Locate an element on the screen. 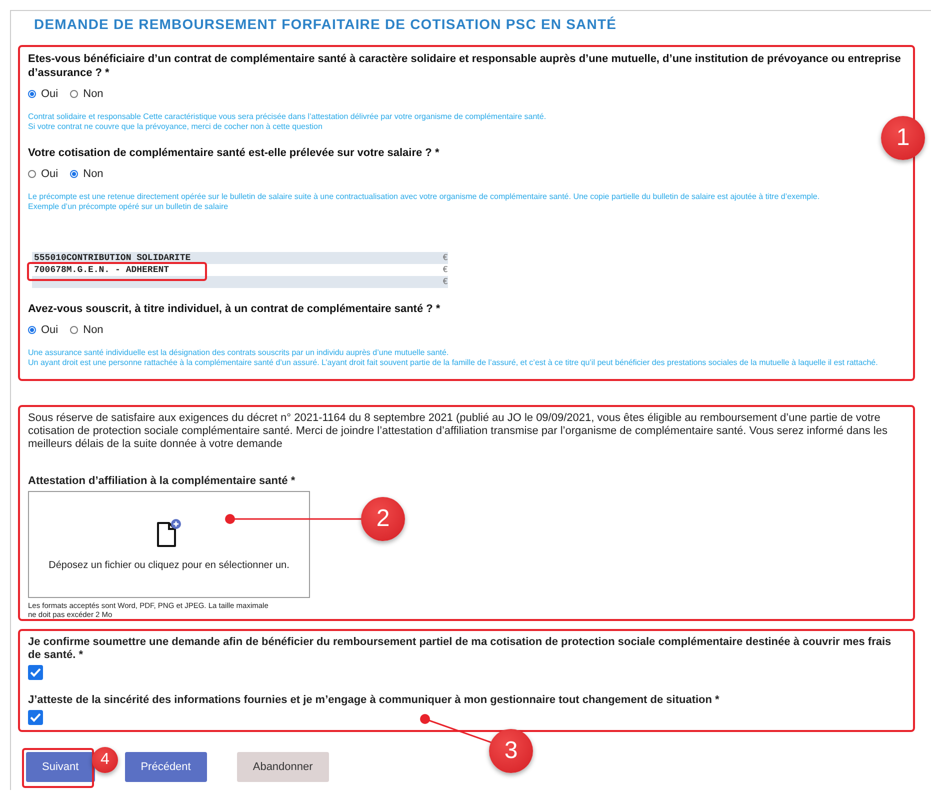 This screenshot has width=931, height=791. notice-text: Sous réserve de satisfaire aux exigences du décret n° 2021-1164 du 8 septembre 2021 (publié au JO le 09/09/2021, vous êtes éligible au remboursement d’une partie de votre cotisation de protection sociale complémentaire santé. Merci de joindre l’attestation d’affiliation transmise par l’organisme de complémentaire santé. Vous serez informé dans les meilleurs délais de la suite donnée à votre demande is located at coordinates (458, 431).